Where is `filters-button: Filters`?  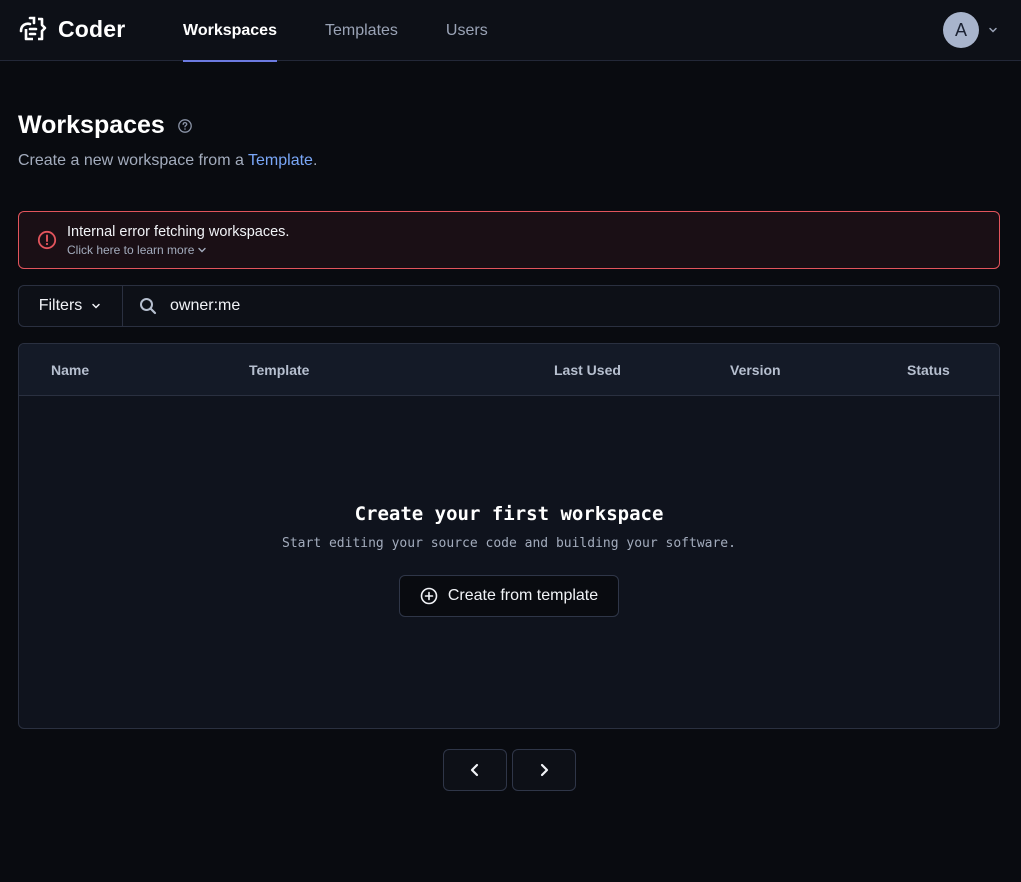 filters-button: Filters is located at coordinates (71, 306).